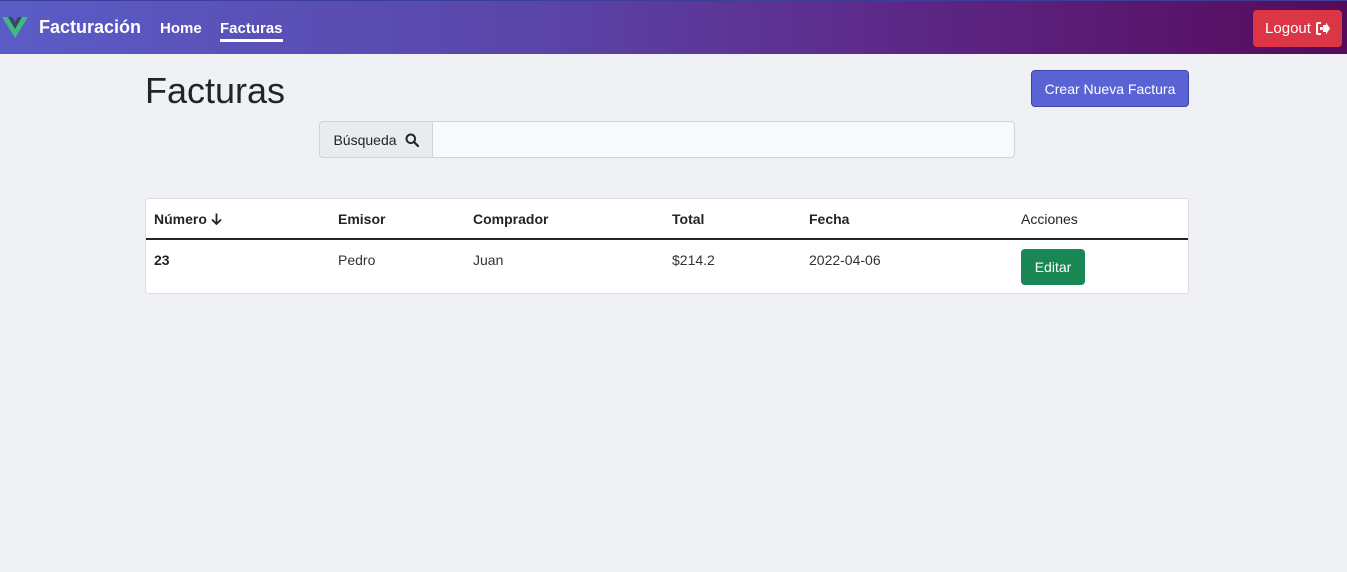 The height and width of the screenshot is (572, 1347). Describe the element at coordinates (511, 219) in the screenshot. I see `column-header-comprador: Comprador` at that location.